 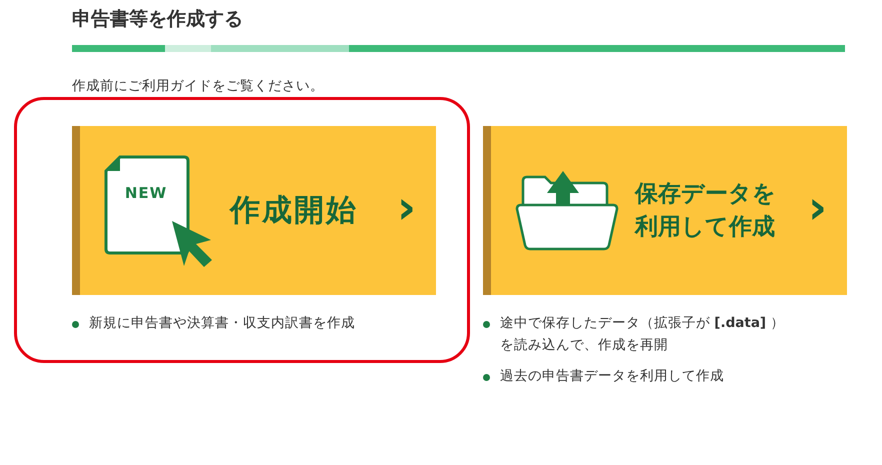 I want to click on note-text: 新規に申告書や決算書・収支内訳書を作成, so click(x=222, y=324).